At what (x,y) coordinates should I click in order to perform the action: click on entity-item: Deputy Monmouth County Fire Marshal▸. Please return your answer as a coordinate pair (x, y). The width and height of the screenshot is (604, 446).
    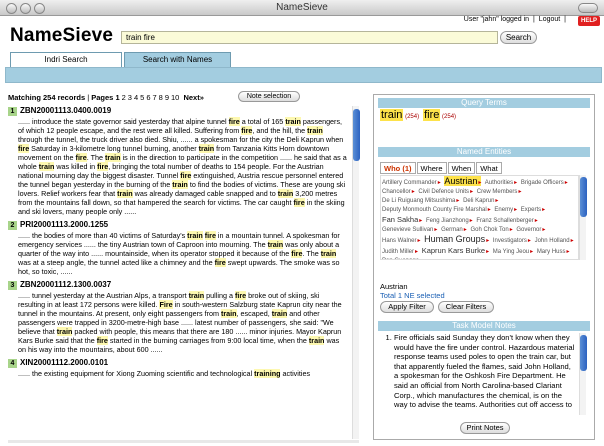
    Looking at the image, I should click on (436, 210).